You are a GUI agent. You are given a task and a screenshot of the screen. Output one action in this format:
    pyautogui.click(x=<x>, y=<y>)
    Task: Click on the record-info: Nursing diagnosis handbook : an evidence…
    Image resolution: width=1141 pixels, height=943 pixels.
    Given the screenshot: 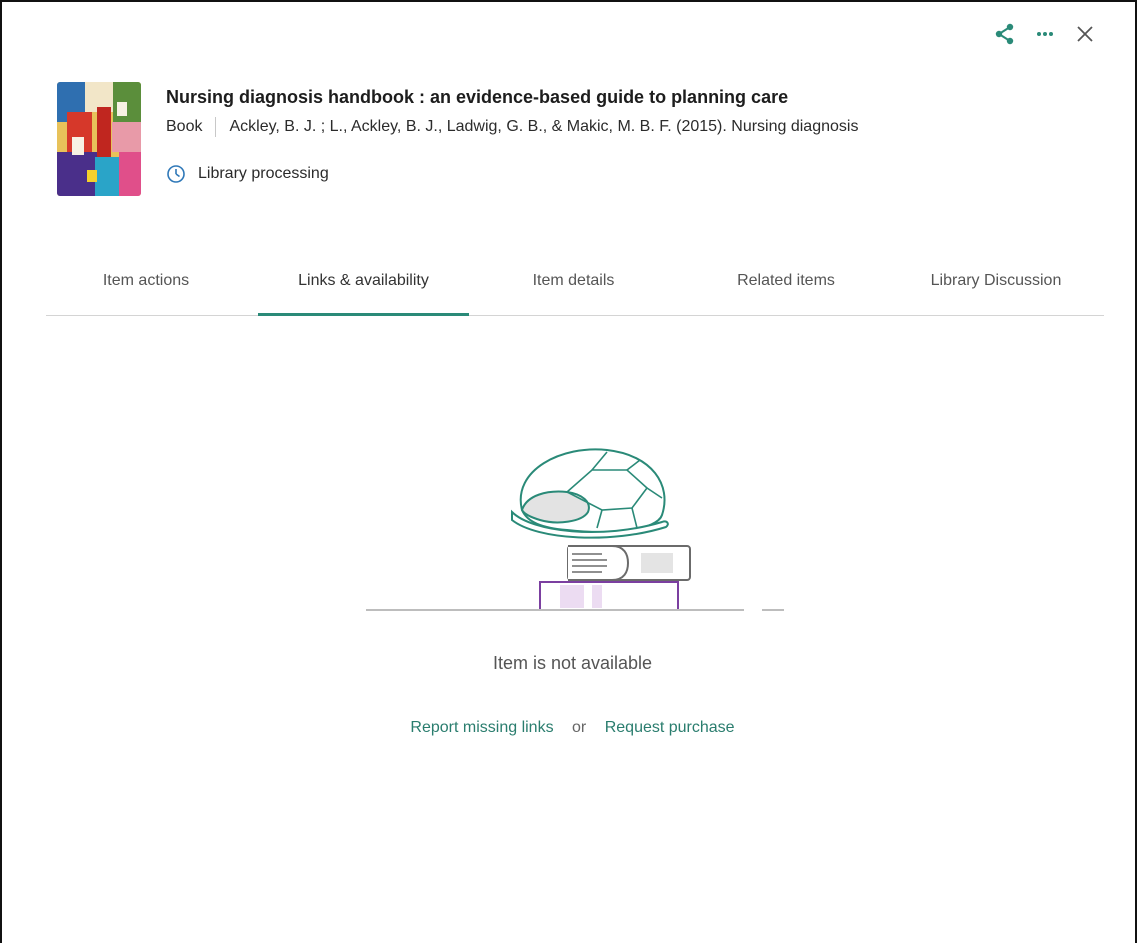 What is the action you would take?
    pyautogui.click(x=512, y=139)
    